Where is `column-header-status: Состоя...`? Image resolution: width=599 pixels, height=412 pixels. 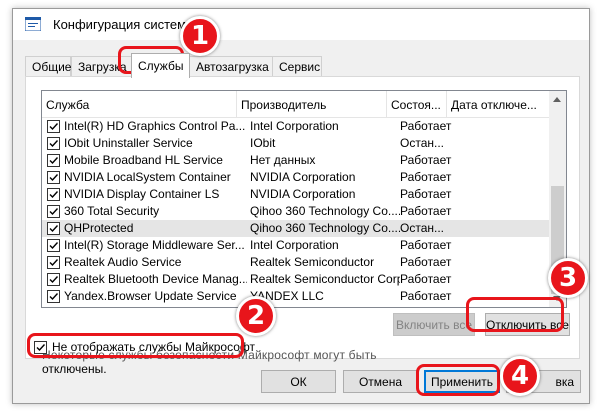 column-header-status: Состоя... is located at coordinates (417, 104).